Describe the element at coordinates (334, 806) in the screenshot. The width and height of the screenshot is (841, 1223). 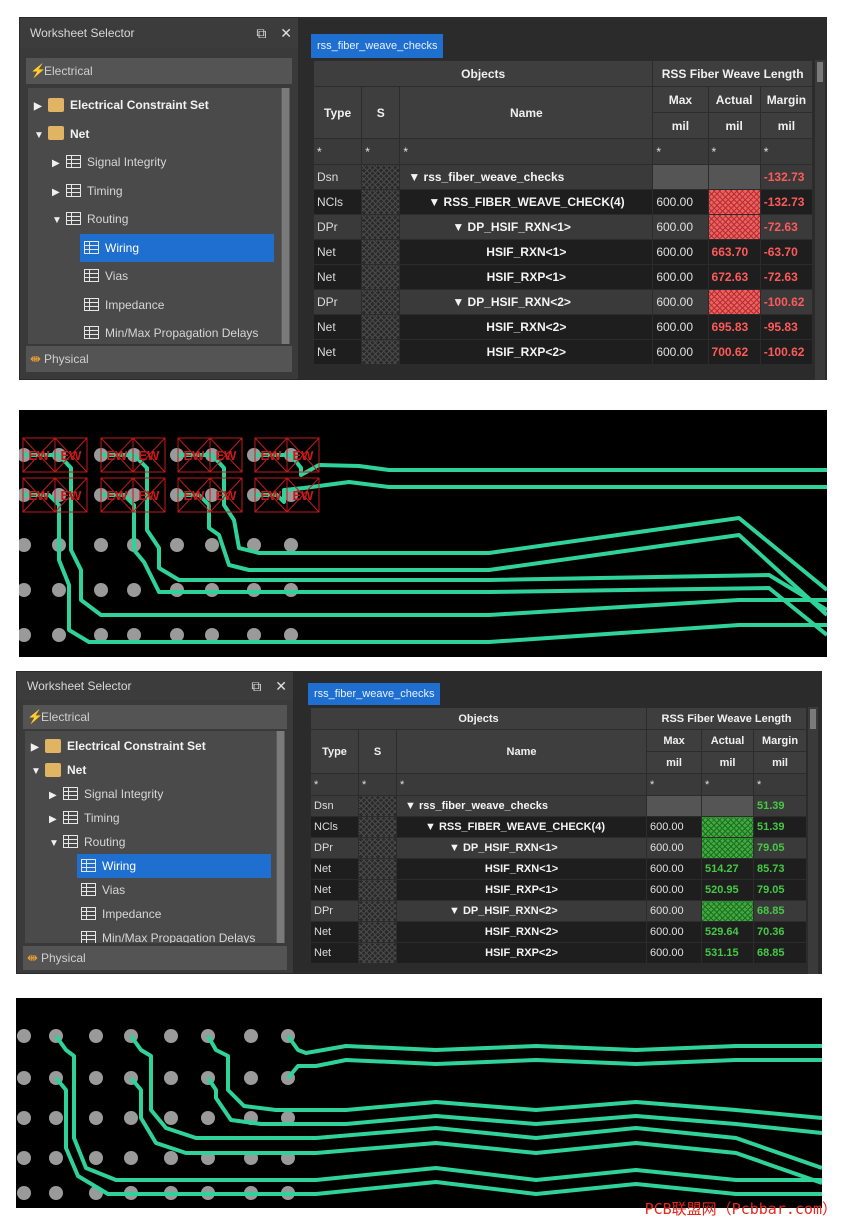
I see `type-cell: Dsn` at that location.